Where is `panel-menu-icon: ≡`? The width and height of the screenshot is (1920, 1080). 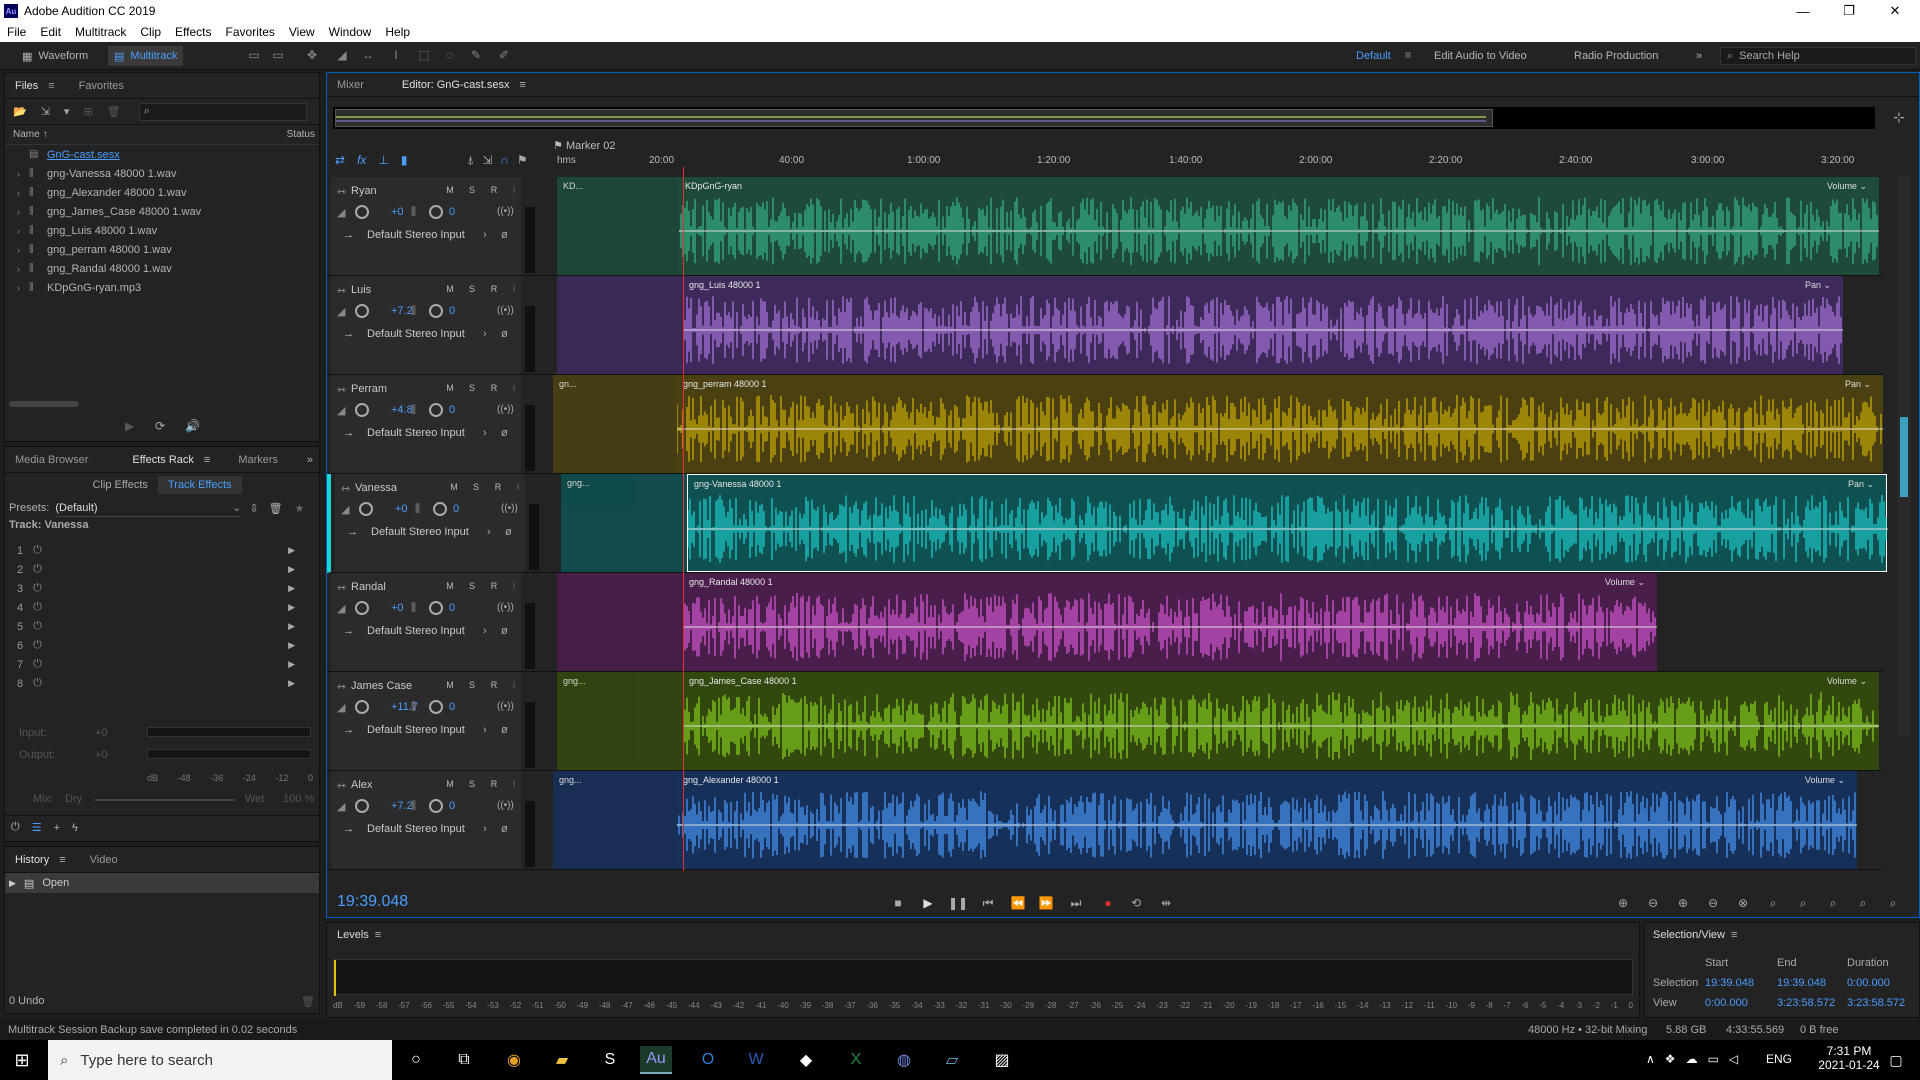
panel-menu-icon: ≡ is located at coordinates (522, 85).